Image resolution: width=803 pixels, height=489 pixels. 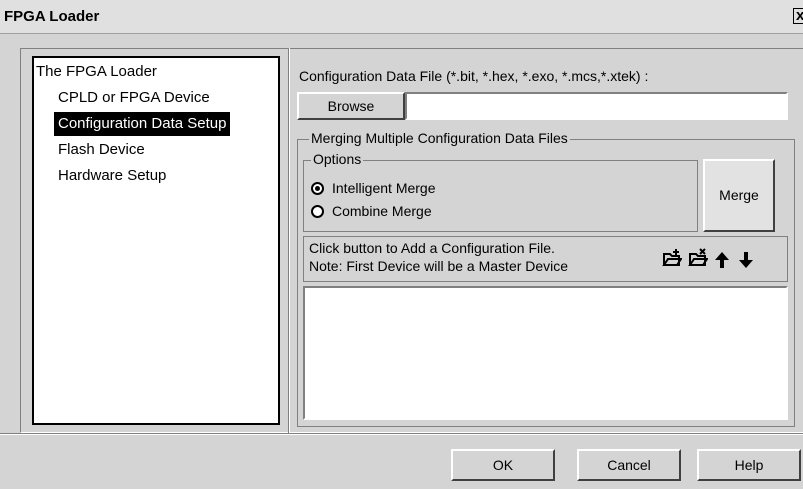 I want to click on panel-divider, so click(x=289, y=240).